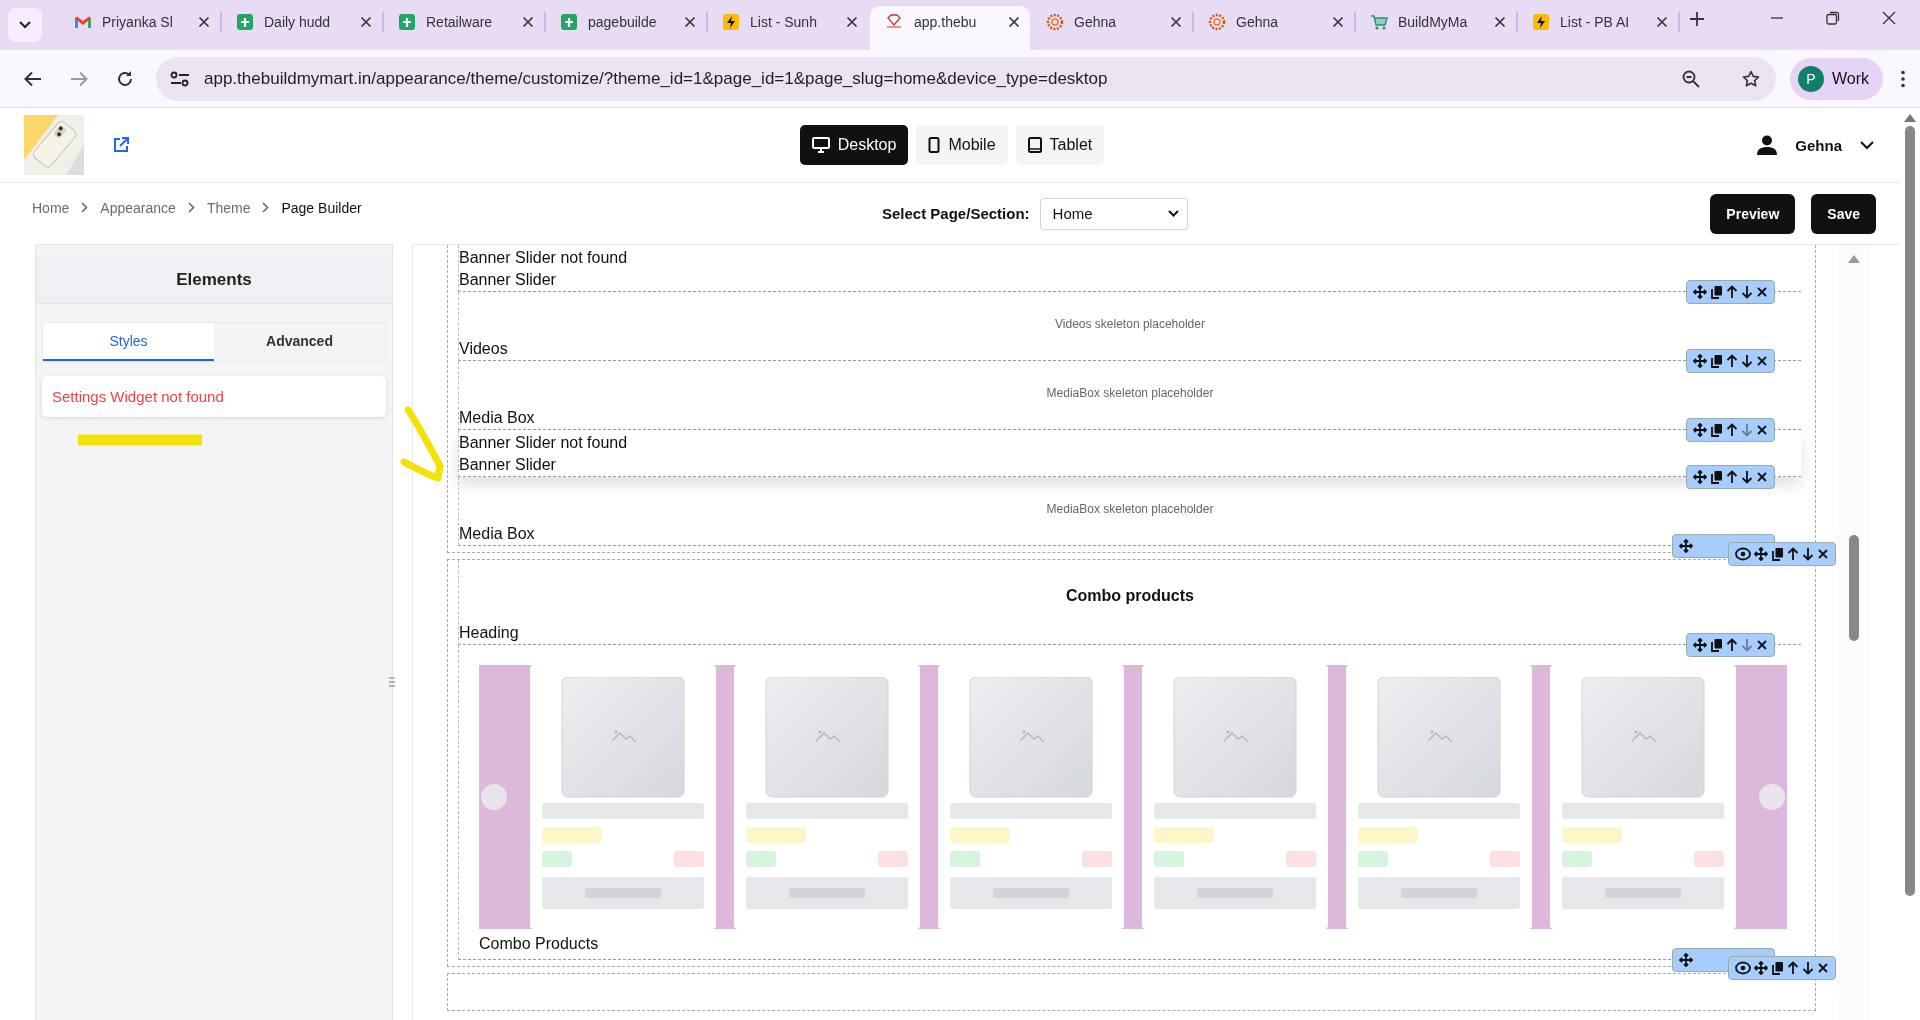 The width and height of the screenshot is (1920, 1020). Describe the element at coordinates (1113, 213) in the screenshot. I see `page-select: Home` at that location.